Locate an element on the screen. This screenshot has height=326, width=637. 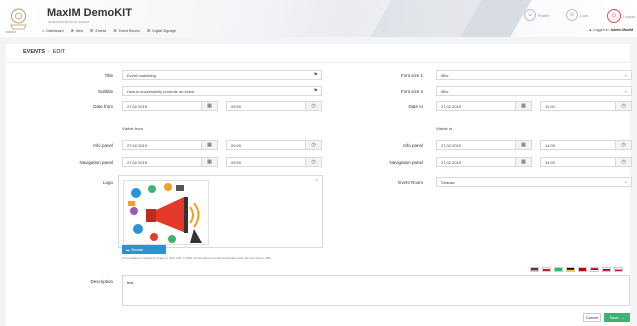
event-room-label: Event Room is located at coordinates (410, 182).